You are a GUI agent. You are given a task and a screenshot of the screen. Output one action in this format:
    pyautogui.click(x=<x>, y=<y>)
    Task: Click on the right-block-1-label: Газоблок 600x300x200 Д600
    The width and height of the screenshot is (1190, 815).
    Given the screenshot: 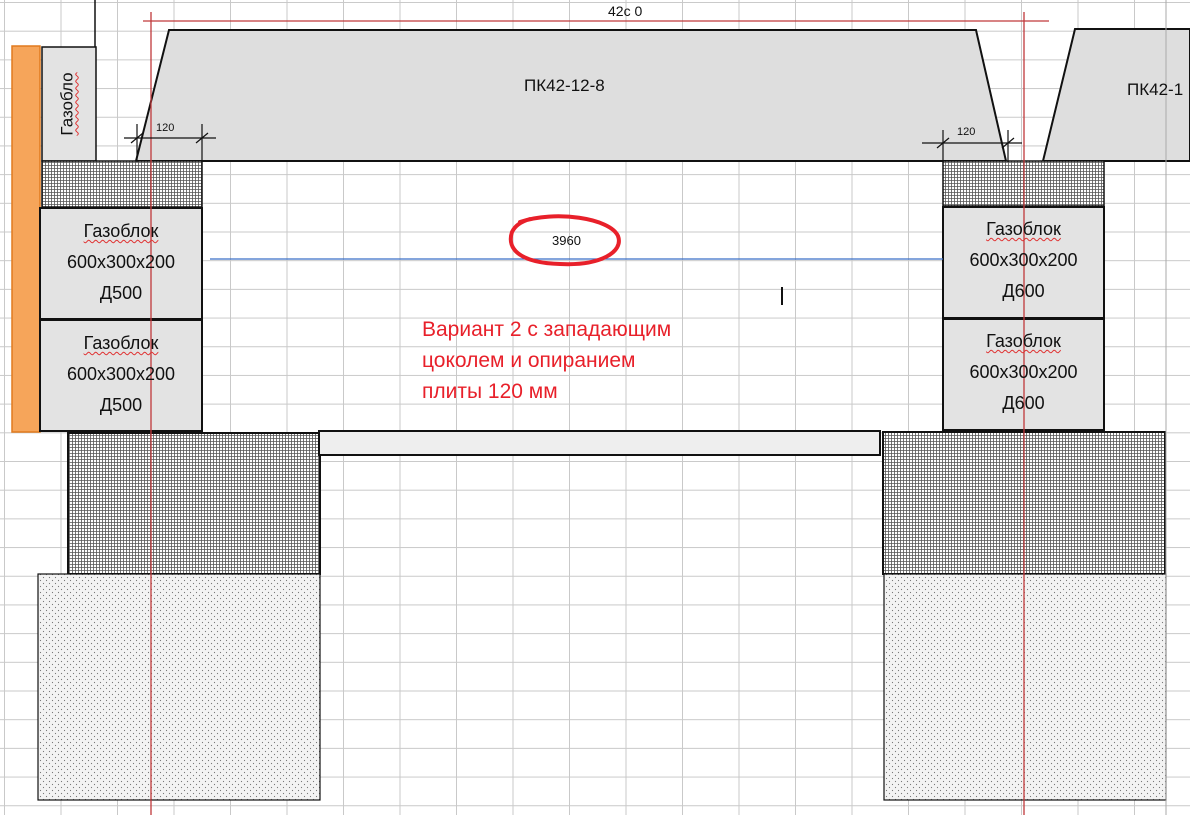 What is the action you would take?
    pyautogui.click(x=1023, y=260)
    